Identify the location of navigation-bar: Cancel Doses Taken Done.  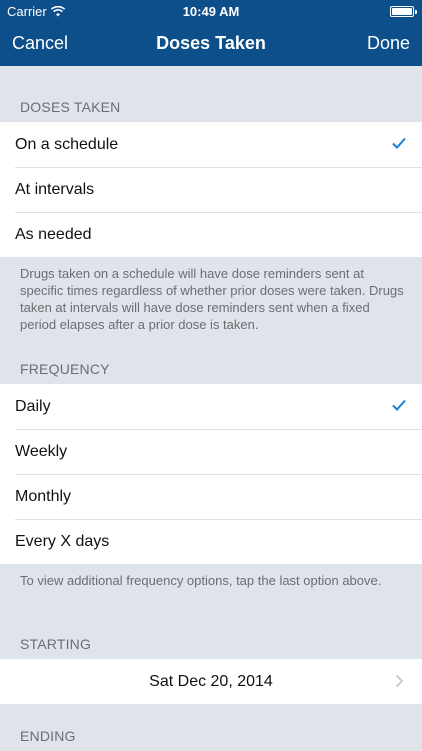
(211, 44).